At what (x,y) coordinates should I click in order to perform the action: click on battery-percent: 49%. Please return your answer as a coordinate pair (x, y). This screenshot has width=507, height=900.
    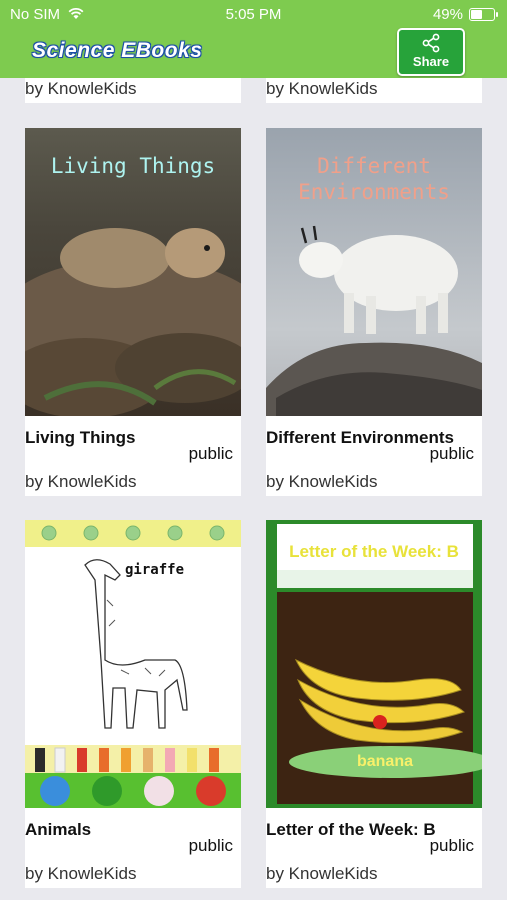
    Looking at the image, I should click on (447, 14).